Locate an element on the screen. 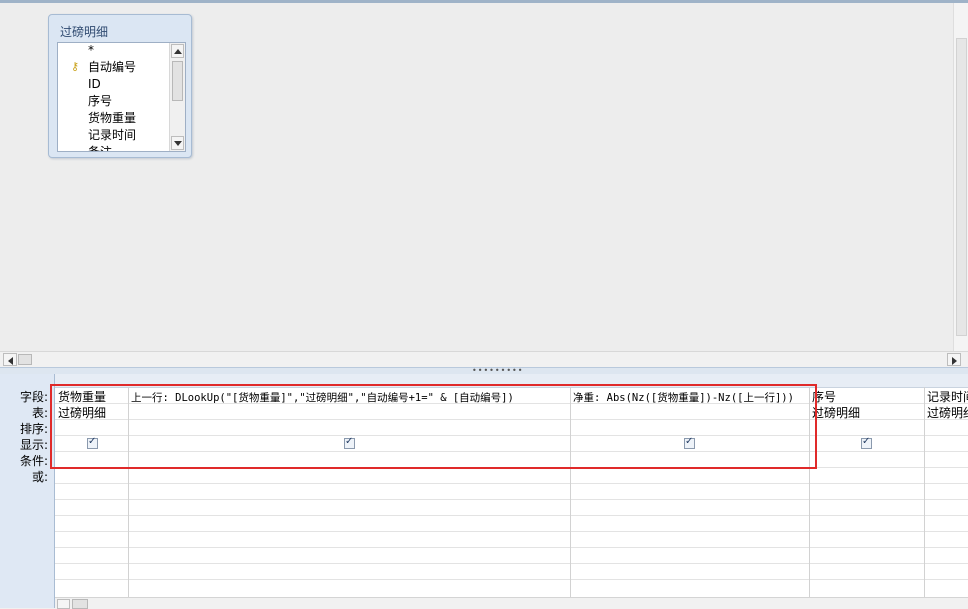 This screenshot has height=609, width=968. arrow-up-icon is located at coordinates (177, 51).